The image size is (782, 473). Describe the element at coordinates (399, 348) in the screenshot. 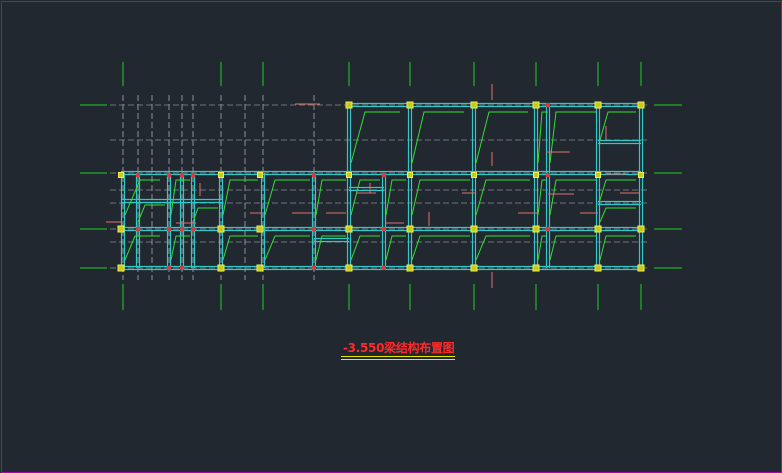

I see `drawing-title: -3.550梁结构布置图` at that location.